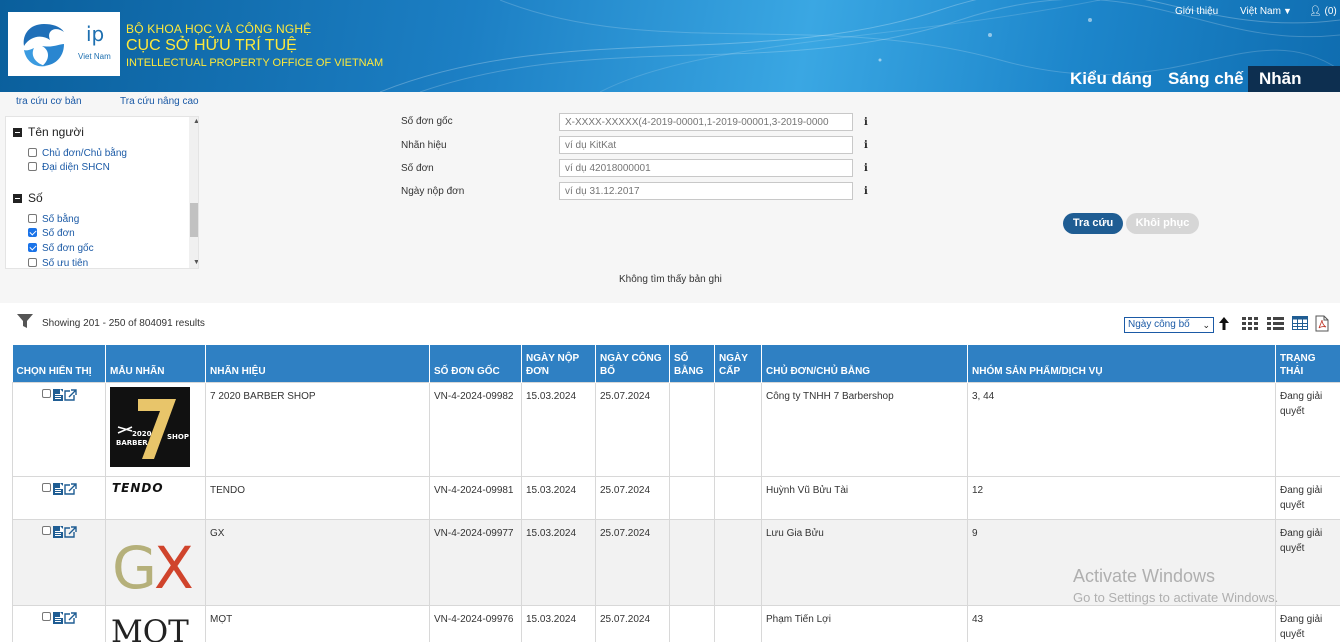 The height and width of the screenshot is (642, 1340). I want to click on filter-application-number: Số đơn, so click(51, 233).